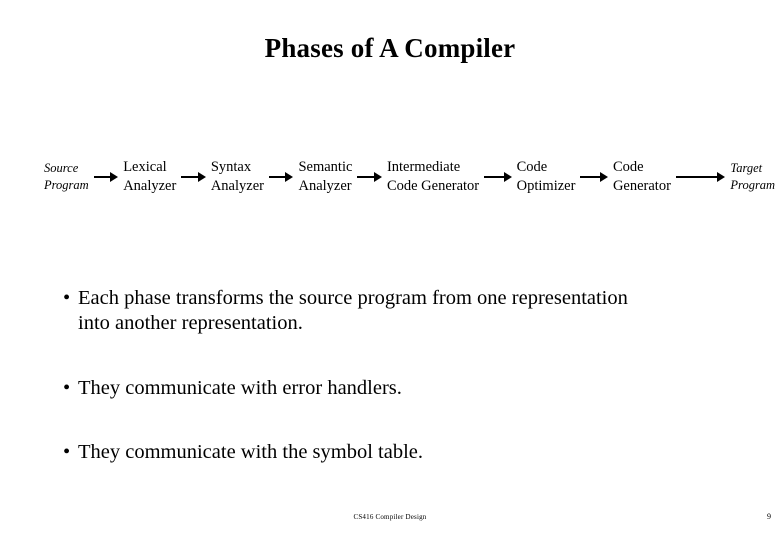  I want to click on bullet-text-line2: into another representation., so click(190, 323).